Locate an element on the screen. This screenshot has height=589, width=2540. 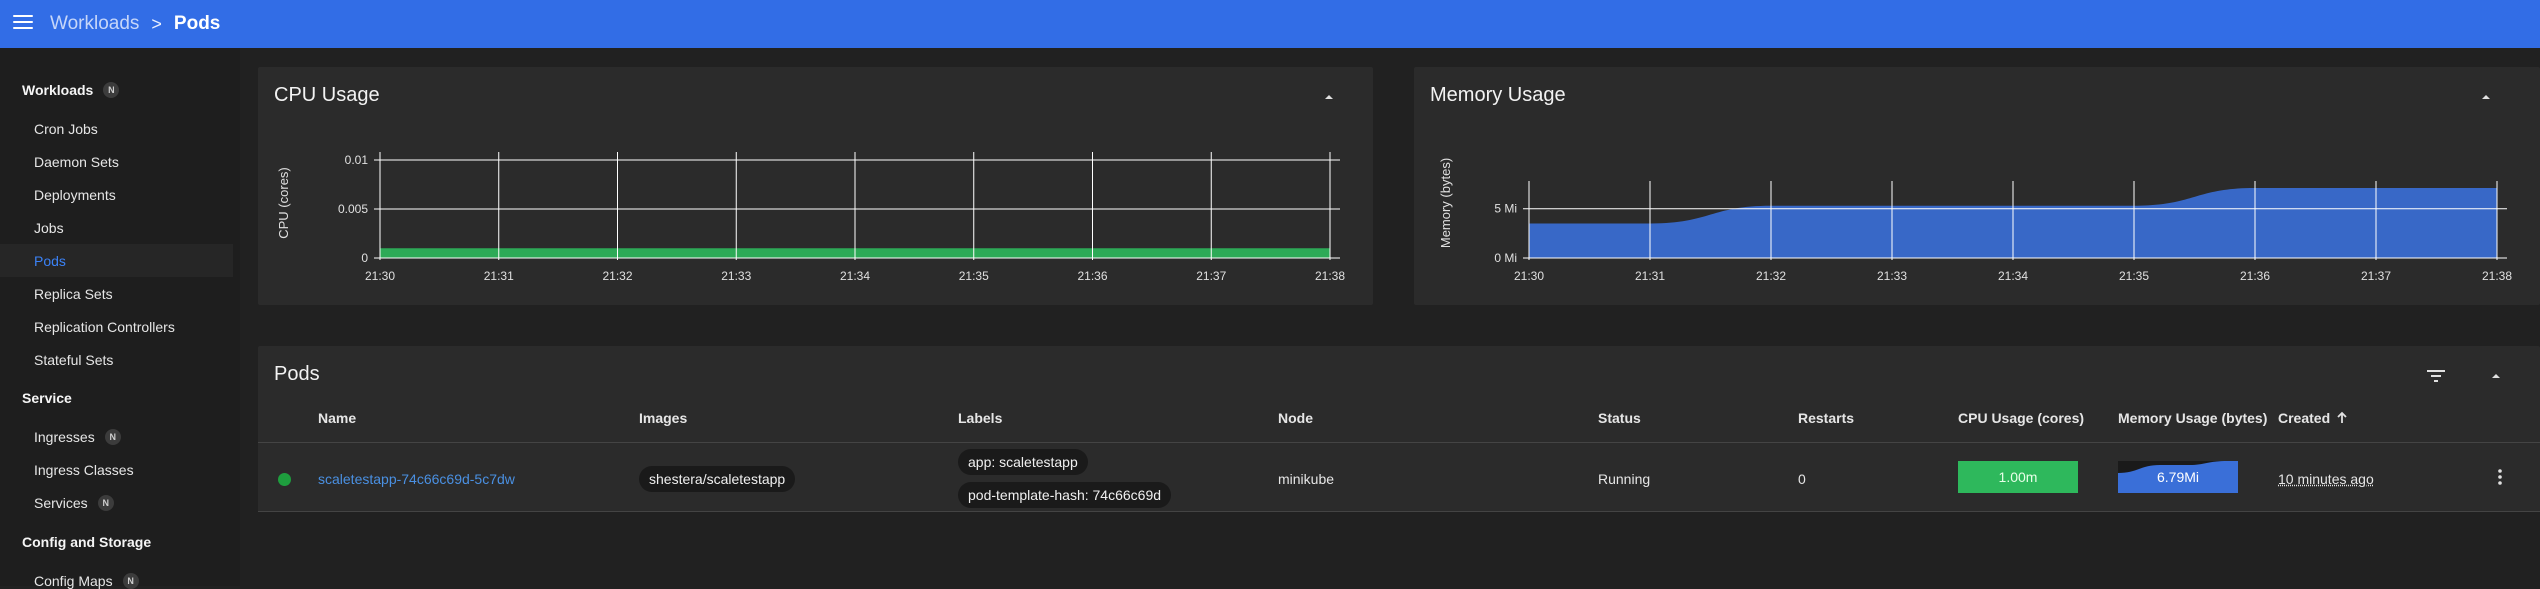
sidebar-group-label: Config and Storage is located at coordinates (87, 542).